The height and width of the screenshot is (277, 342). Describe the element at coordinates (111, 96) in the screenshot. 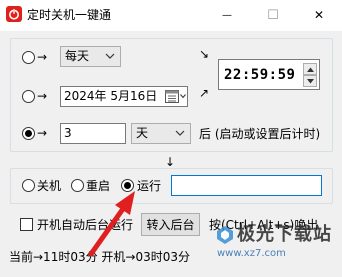

I see `date-picker-value: 2024年 5月16日` at that location.